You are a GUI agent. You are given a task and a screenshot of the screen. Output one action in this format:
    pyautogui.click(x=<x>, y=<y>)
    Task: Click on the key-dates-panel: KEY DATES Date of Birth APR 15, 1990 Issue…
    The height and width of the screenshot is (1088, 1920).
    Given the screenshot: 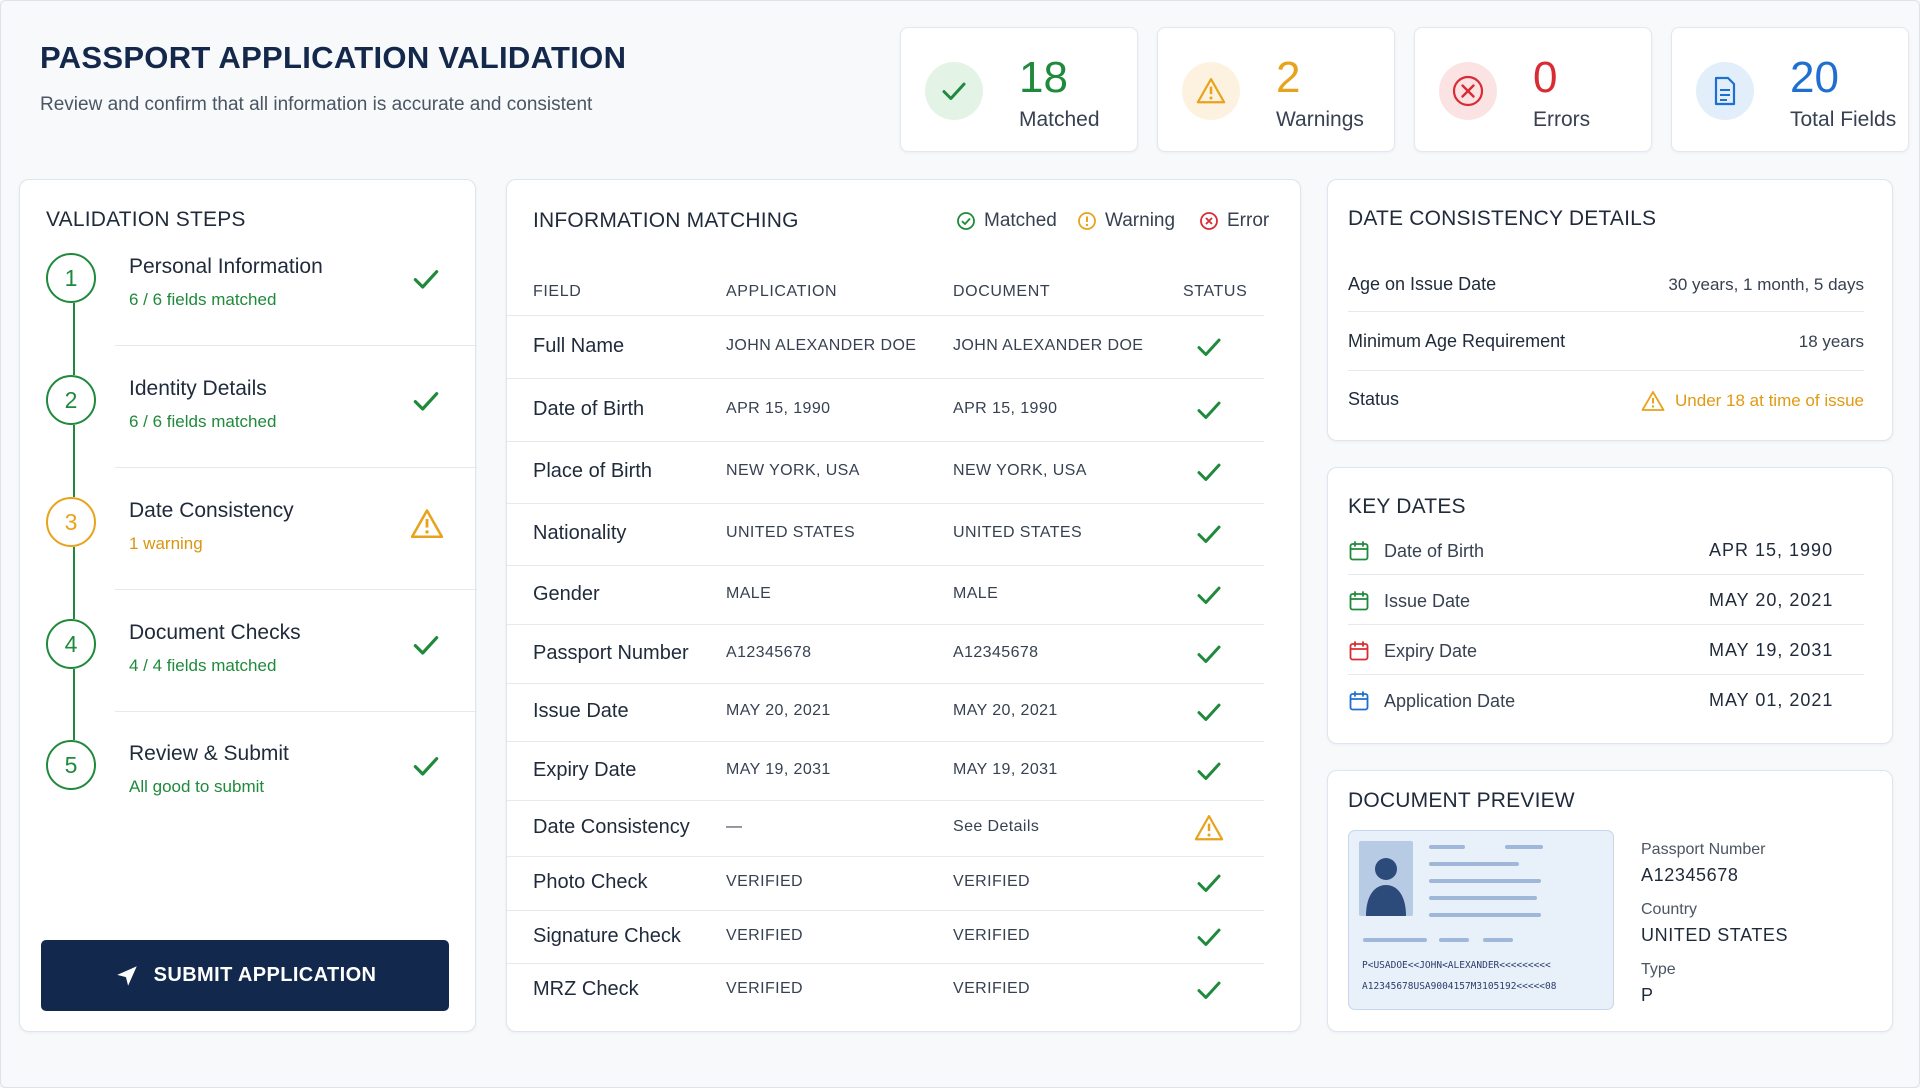 What is the action you would take?
    pyautogui.click(x=1610, y=605)
    